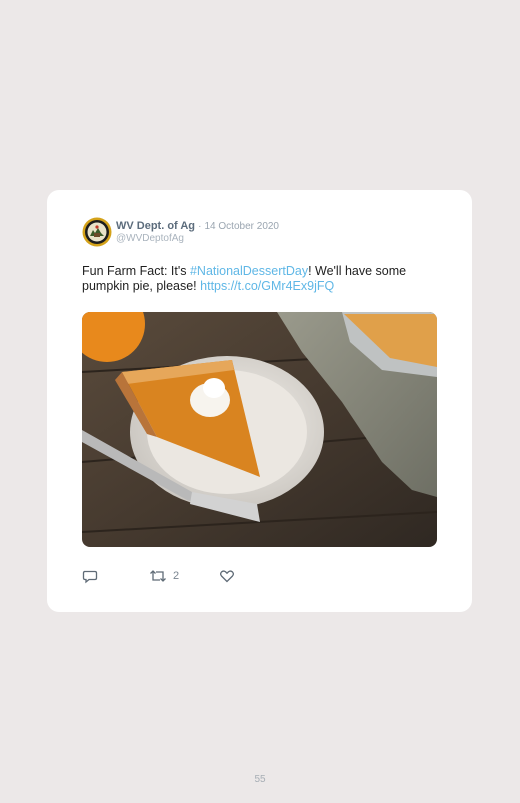 The image size is (520, 803). Describe the element at coordinates (249, 271) in the screenshot. I see `hashtag-link: #NationalDessertDay` at that location.